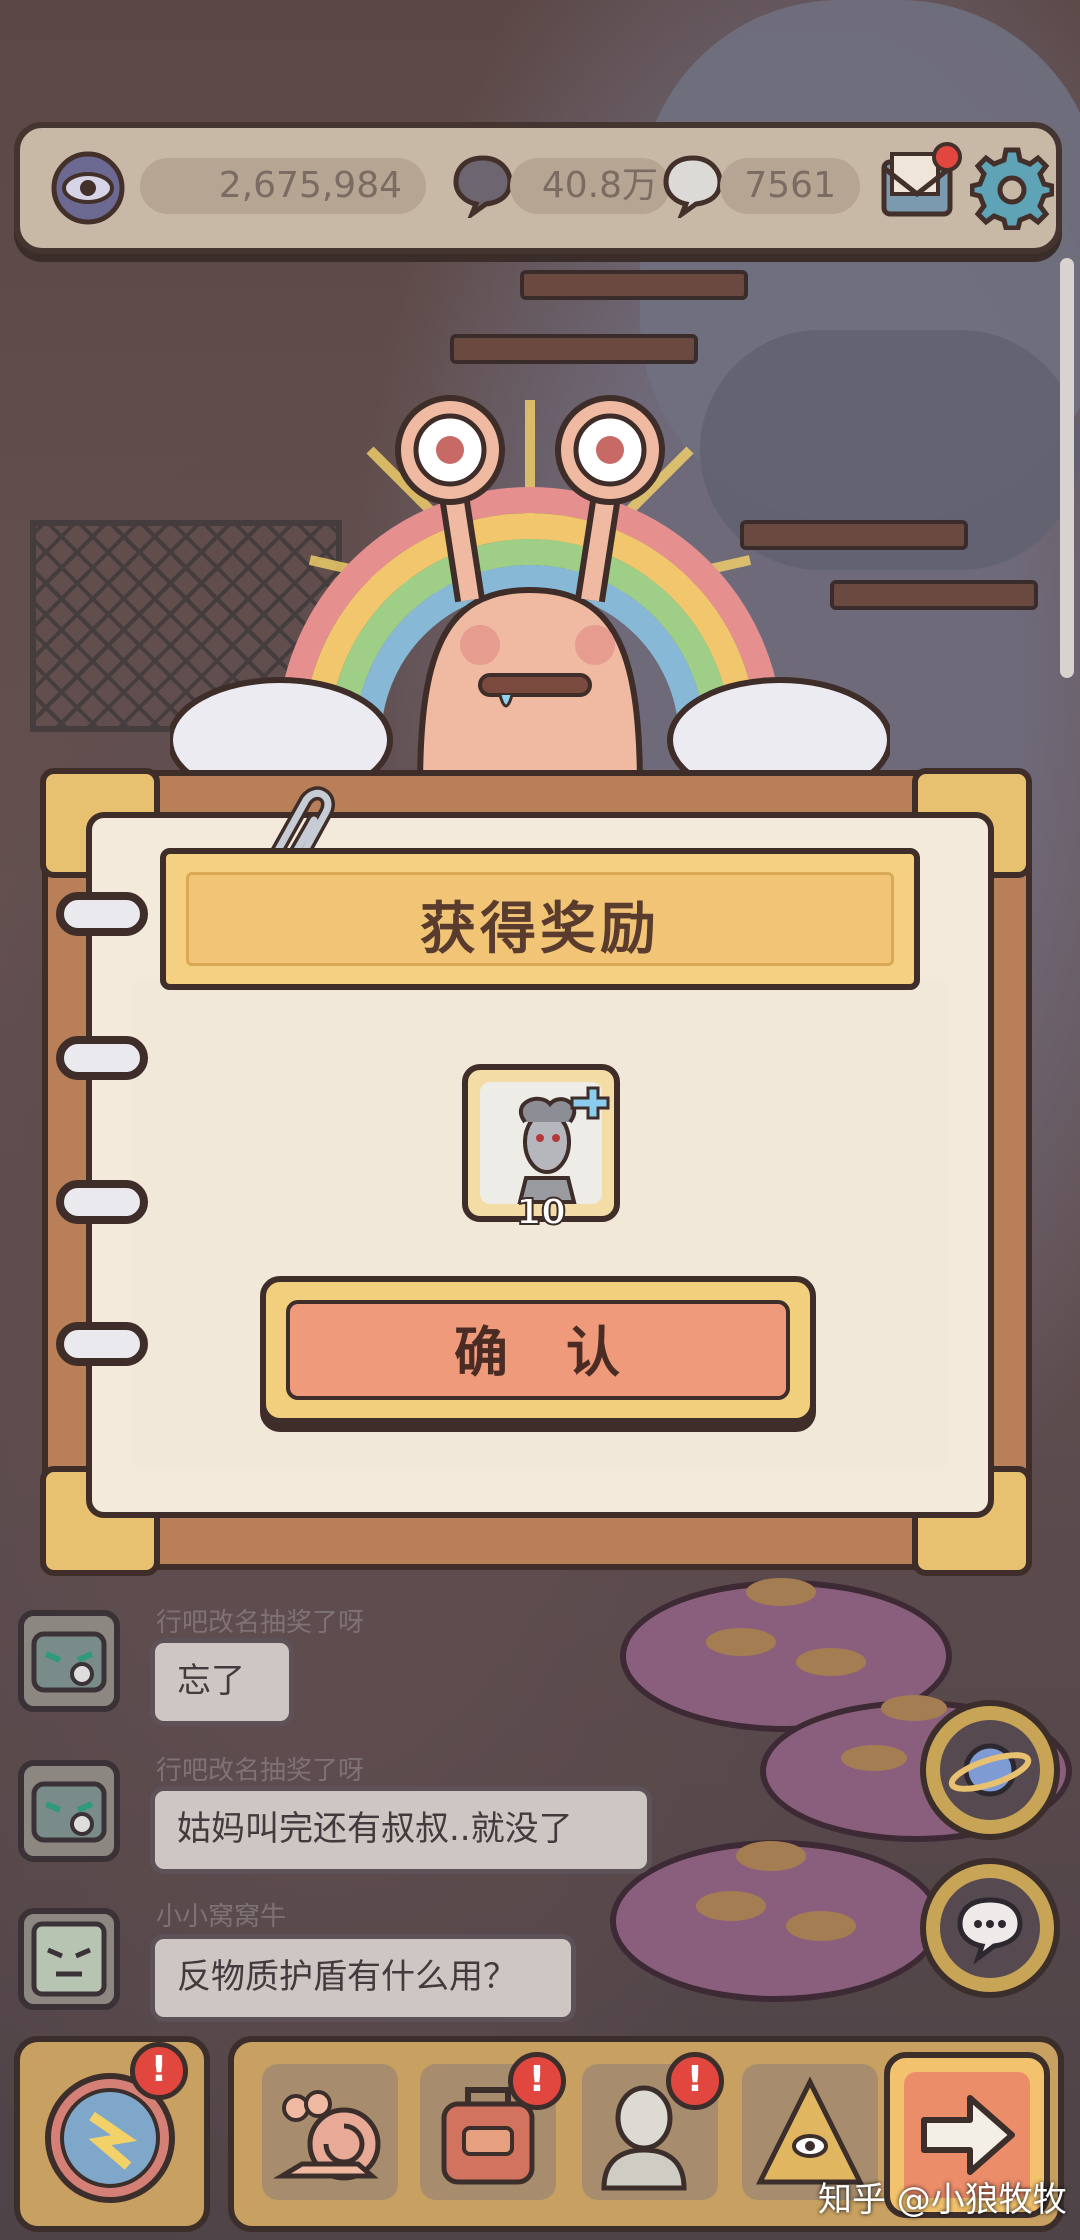 The image size is (1080, 2240). I want to click on stat-two-counter: 40.8万, so click(590, 186).